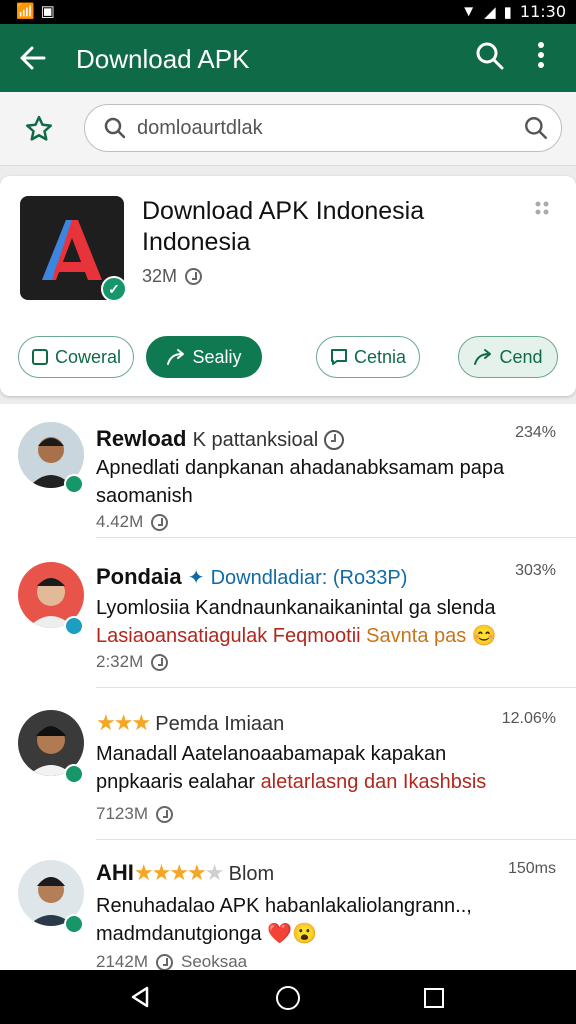  I want to click on drag-handle-icon, so click(542, 208).